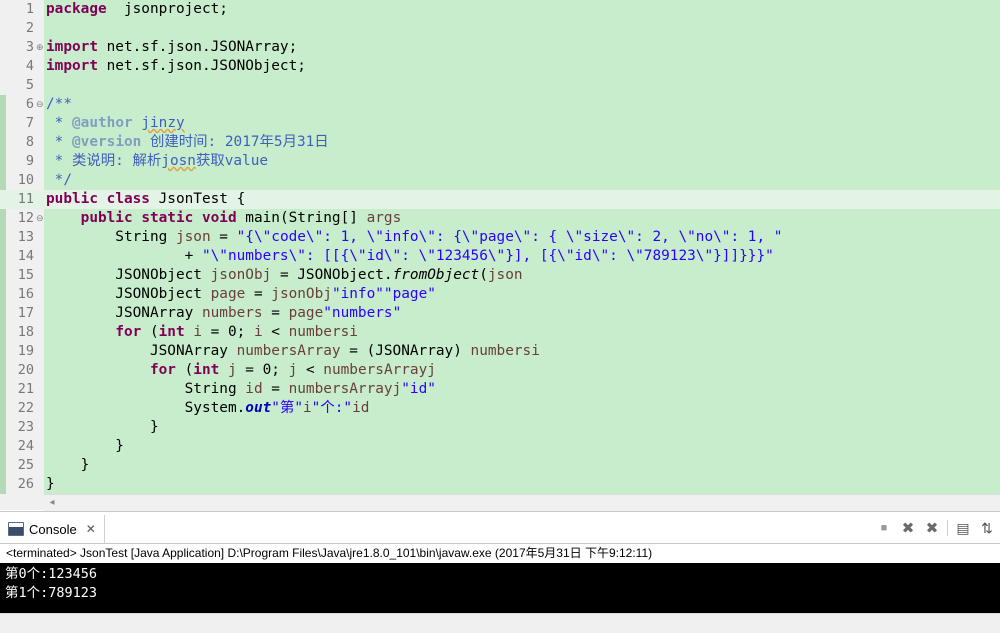  Describe the element at coordinates (25, 370) in the screenshot. I see `line-number: 20` at that location.